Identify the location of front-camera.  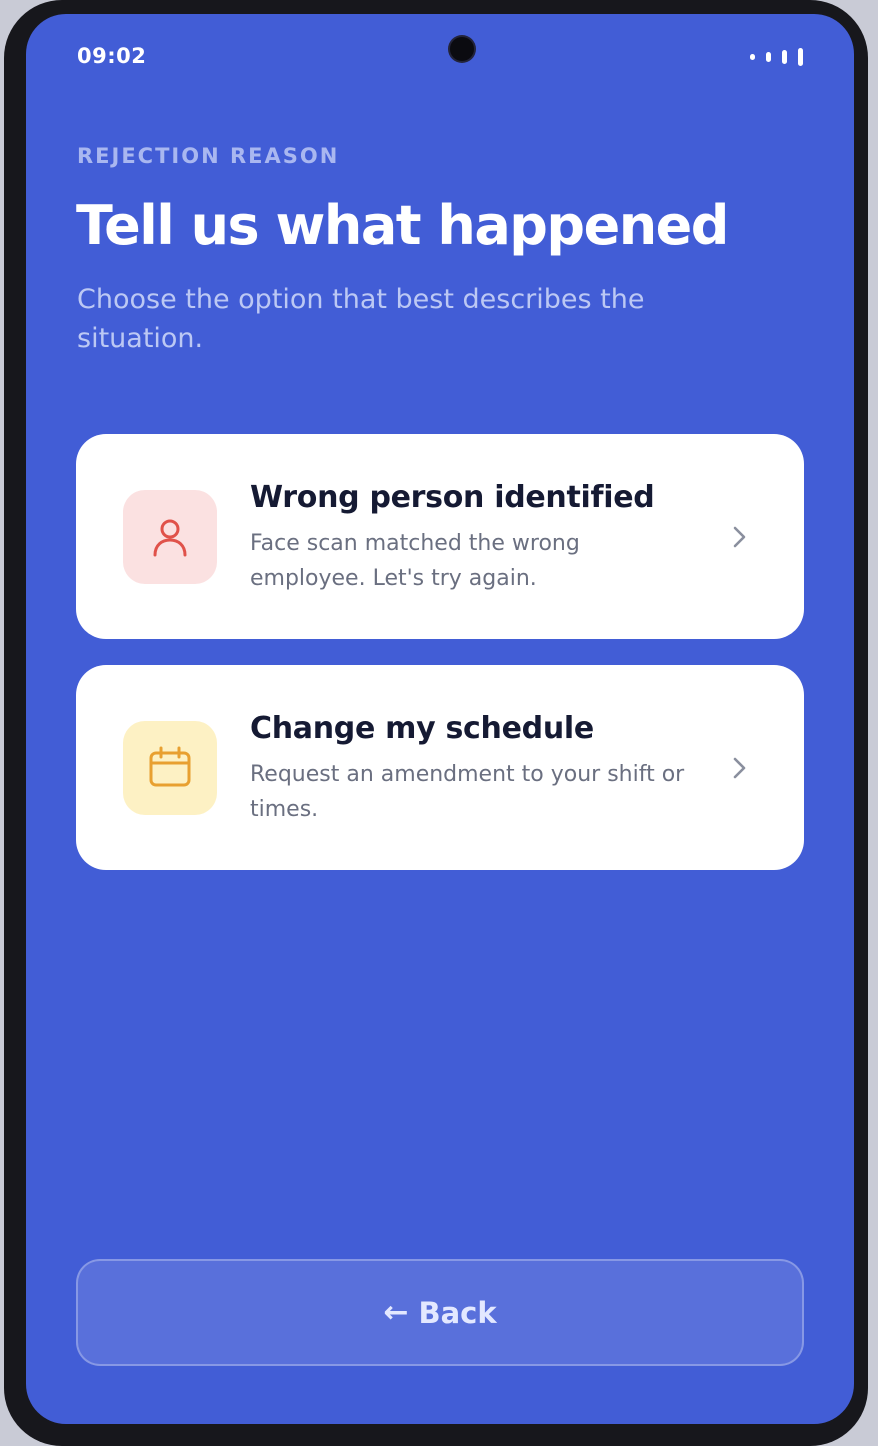
(462, 49).